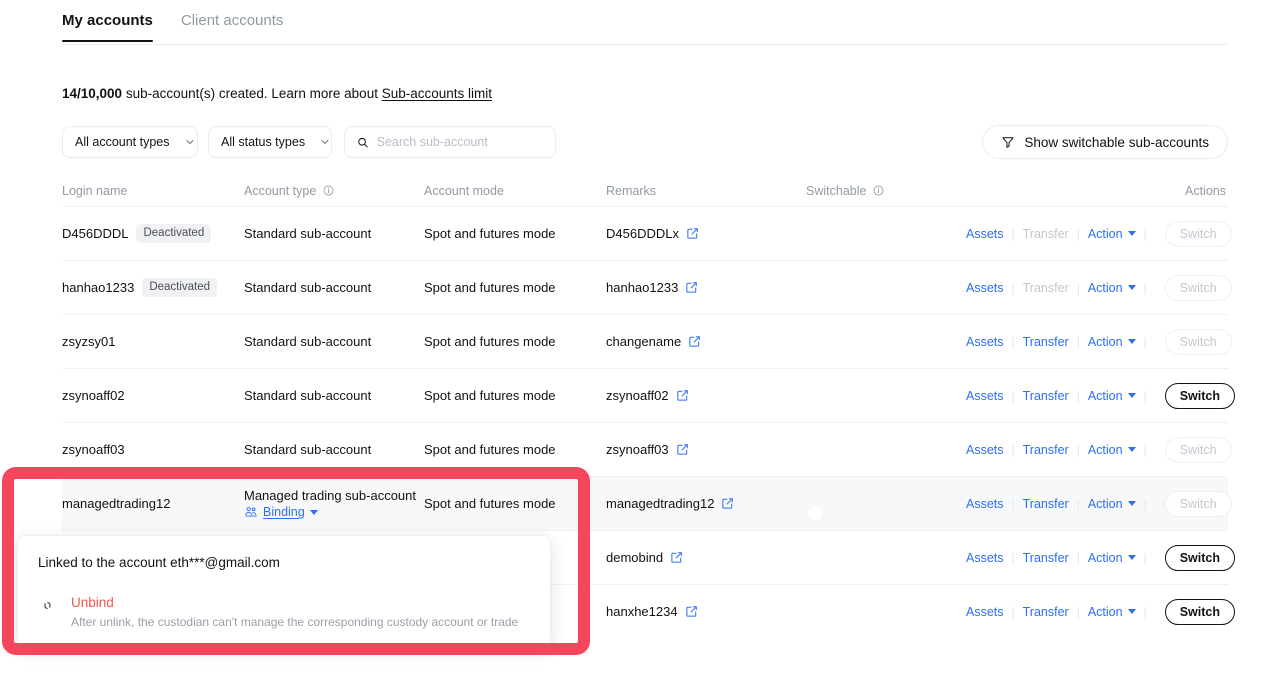 The image size is (1280, 676). Describe the element at coordinates (640, 22) in the screenshot. I see `account-tabs: My accounts Client accounts` at that location.